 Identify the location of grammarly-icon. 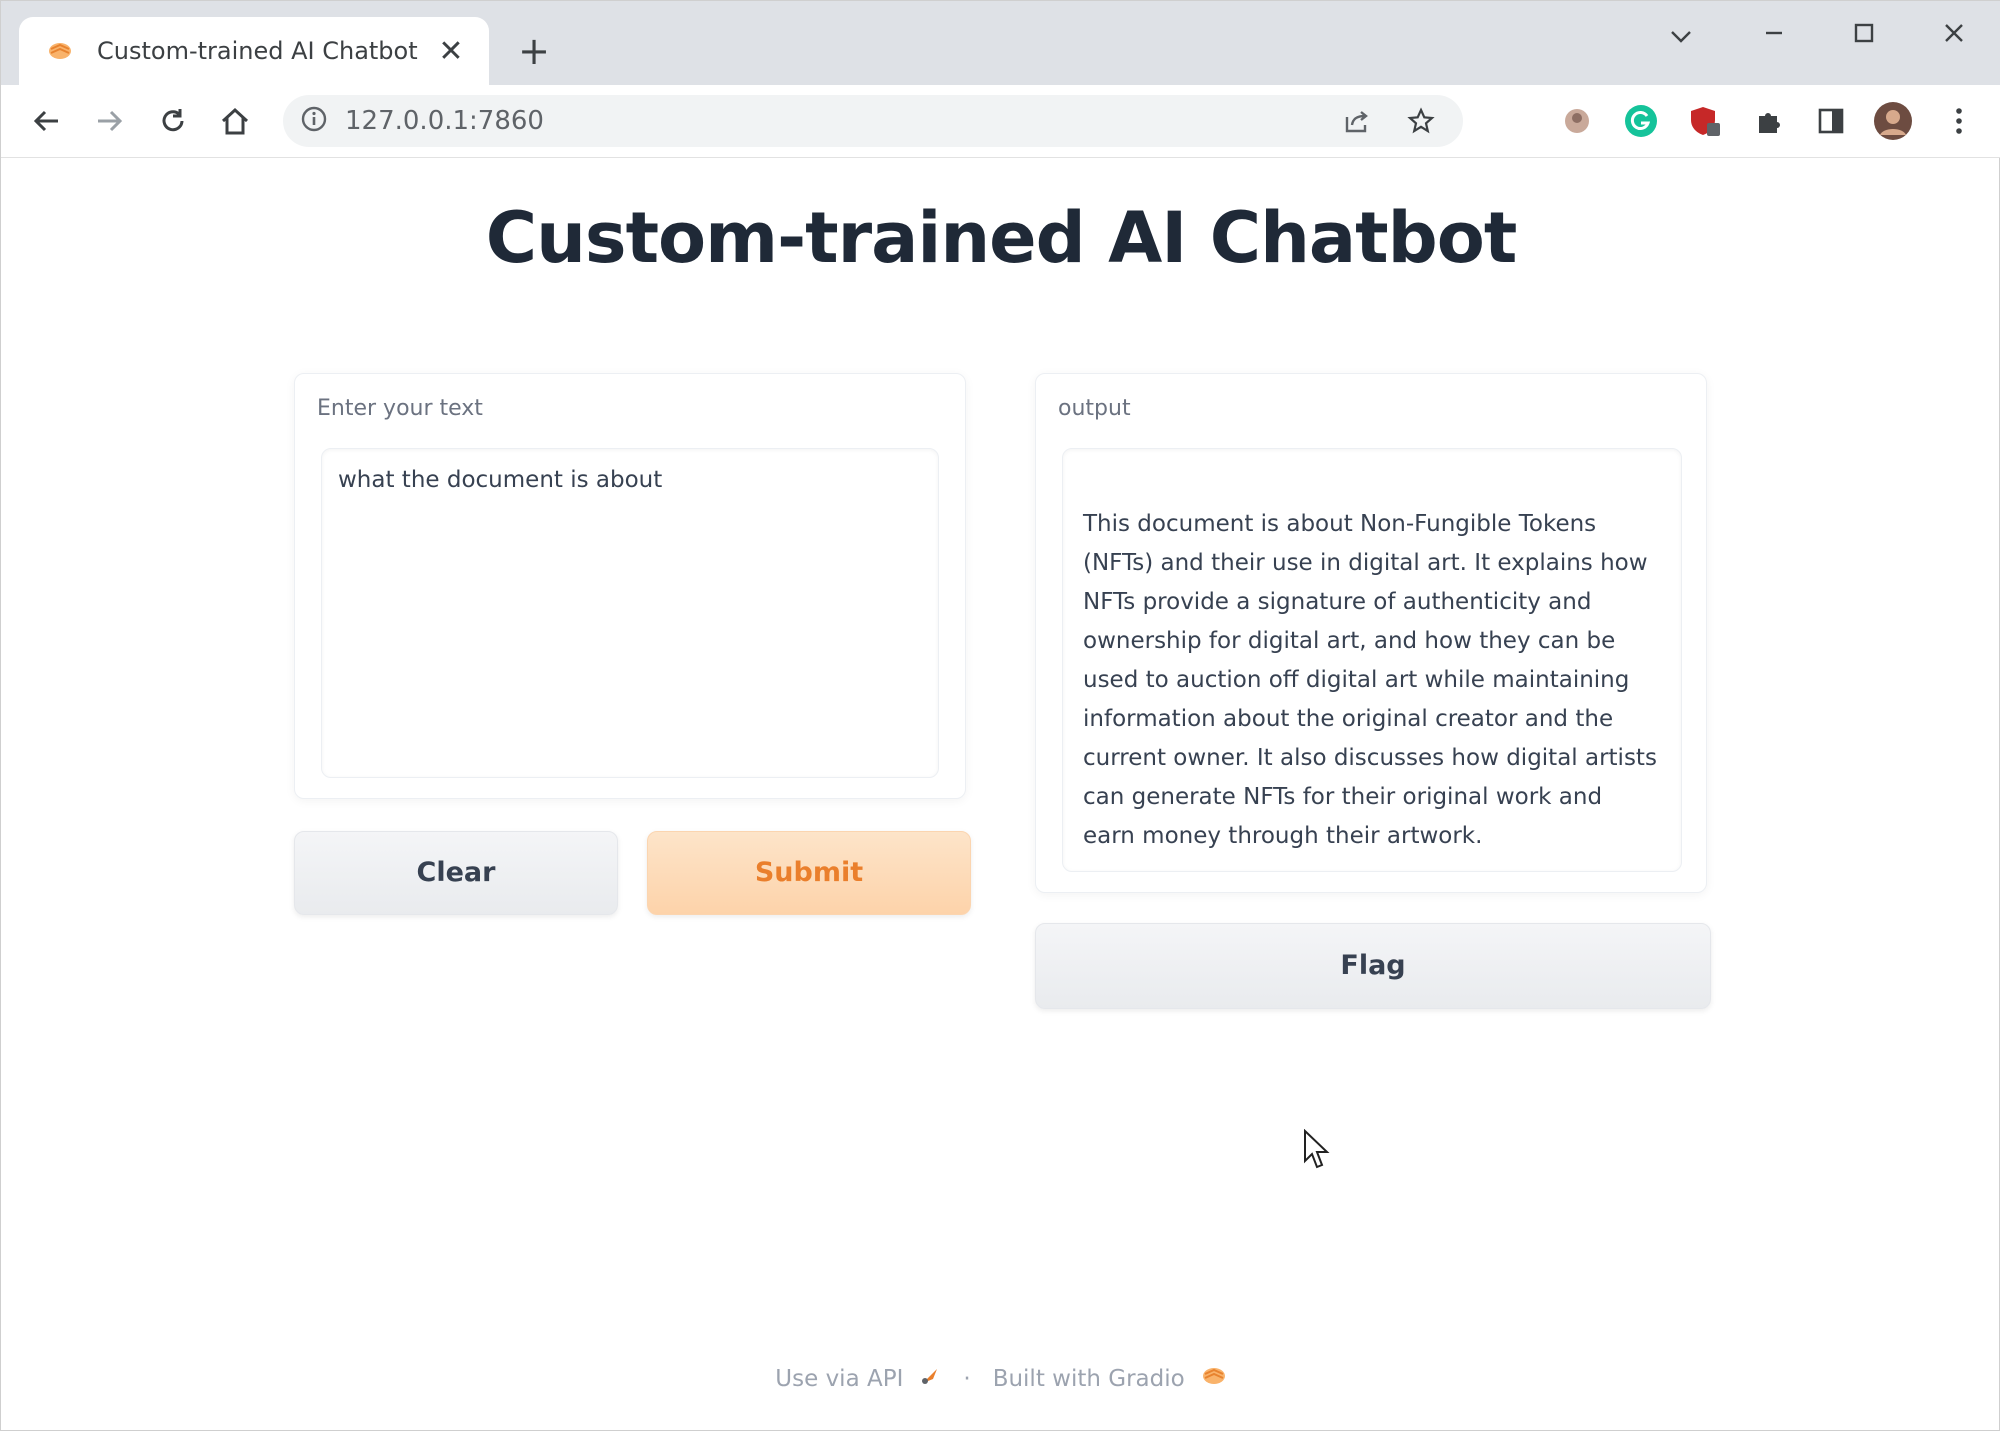
(1641, 121).